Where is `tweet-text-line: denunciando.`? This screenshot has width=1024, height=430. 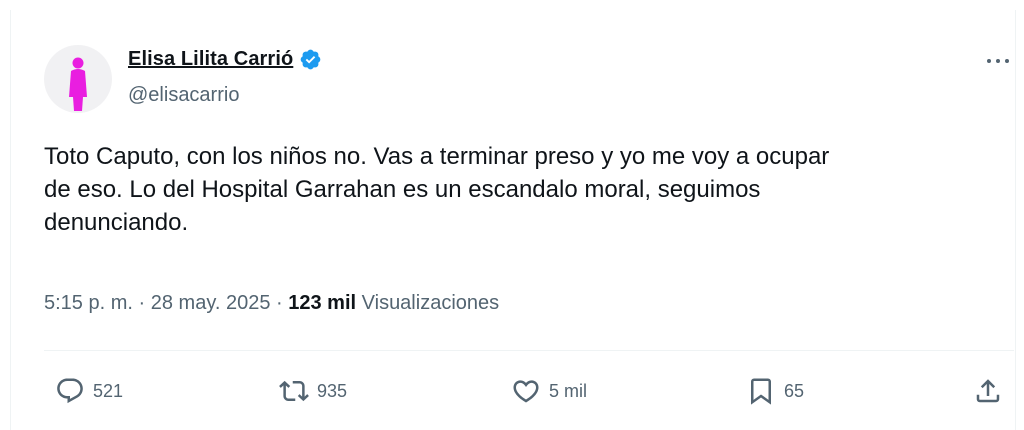 tweet-text-line: denunciando. is located at coordinates (116, 222).